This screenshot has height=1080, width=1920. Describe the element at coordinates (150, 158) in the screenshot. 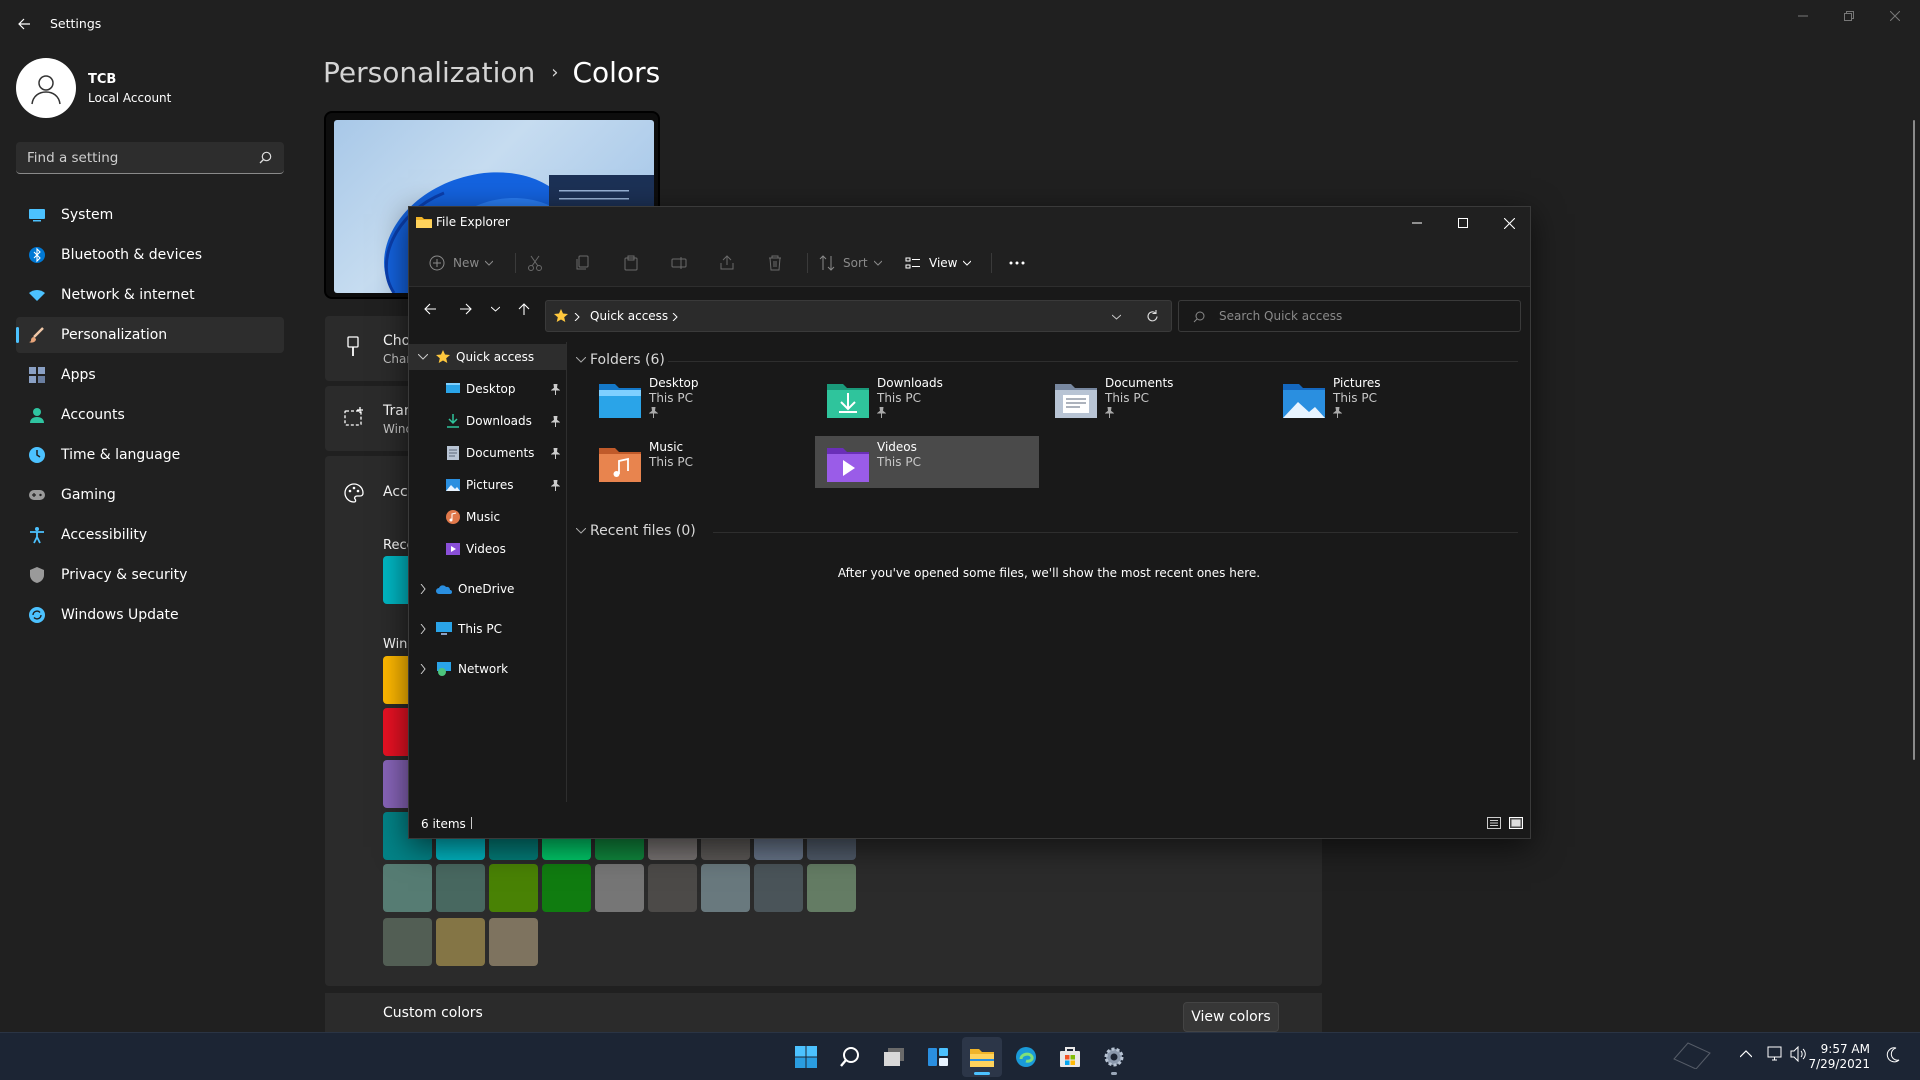

I see `settings-search-input: Find a setting` at that location.